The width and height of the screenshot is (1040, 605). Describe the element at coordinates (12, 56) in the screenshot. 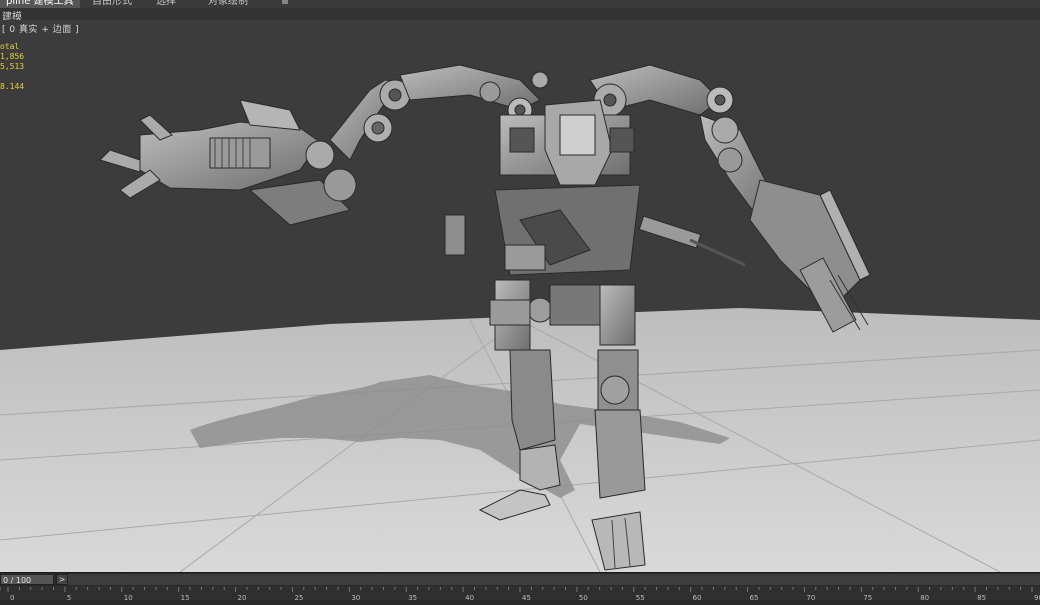

I see `stats-polys: 1,856` at that location.